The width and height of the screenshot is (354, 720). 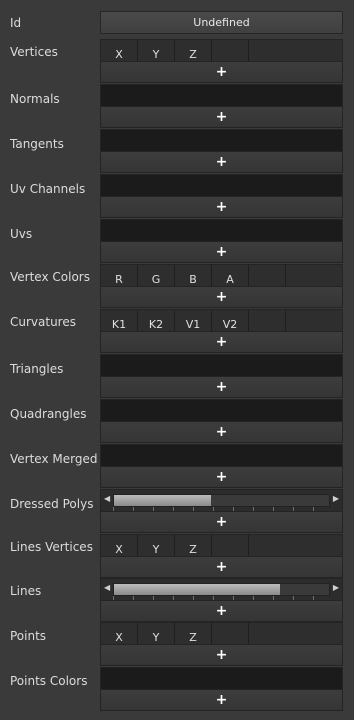 I want to click on points-widget: X Y Z +, so click(x=221, y=644).